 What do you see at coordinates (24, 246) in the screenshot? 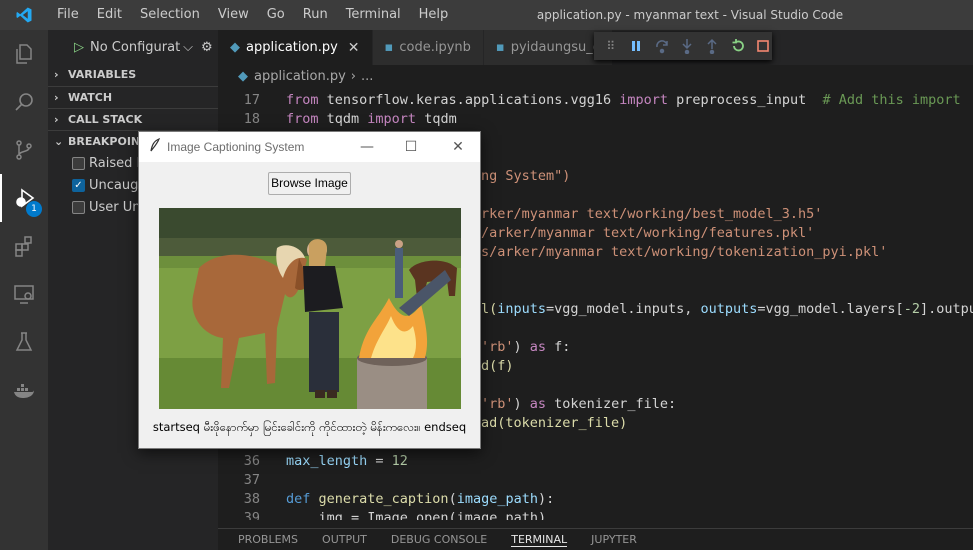
I see `extensions-icon` at bounding box center [24, 246].